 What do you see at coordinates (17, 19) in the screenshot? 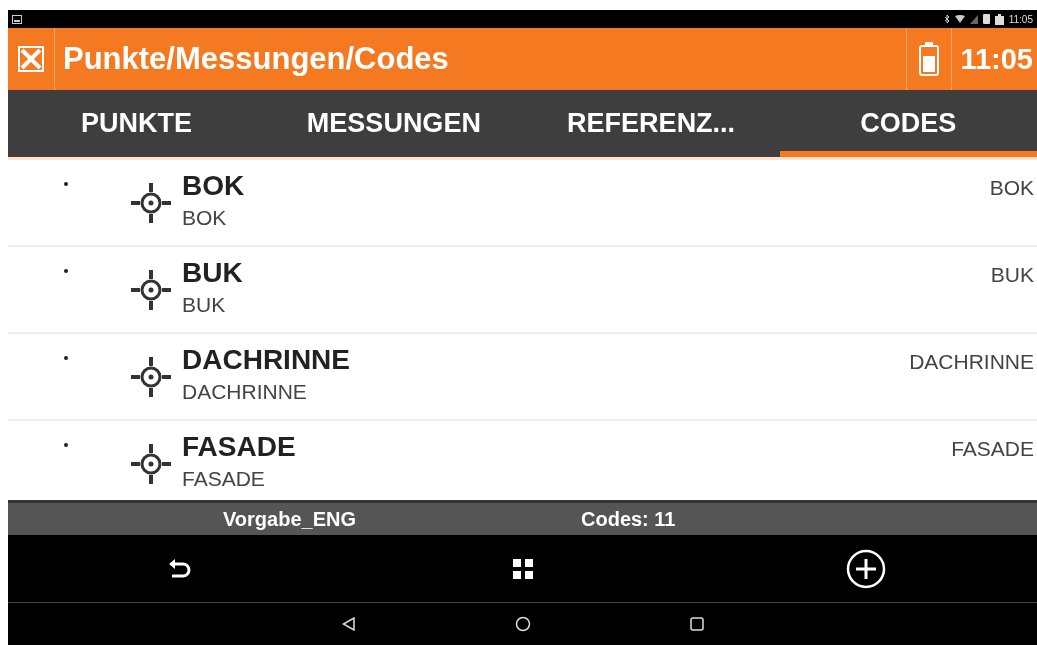
I see `image-icon` at bounding box center [17, 19].